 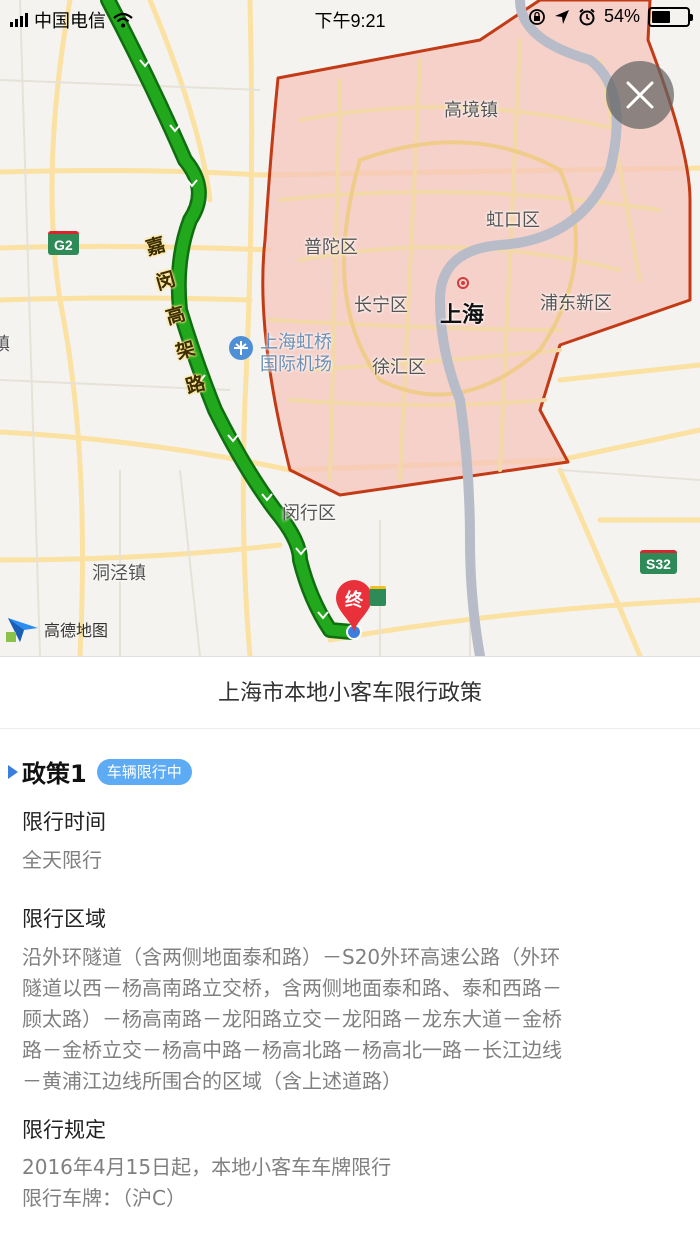 What do you see at coordinates (241, 348) in the screenshot?
I see `airport-icon` at bounding box center [241, 348].